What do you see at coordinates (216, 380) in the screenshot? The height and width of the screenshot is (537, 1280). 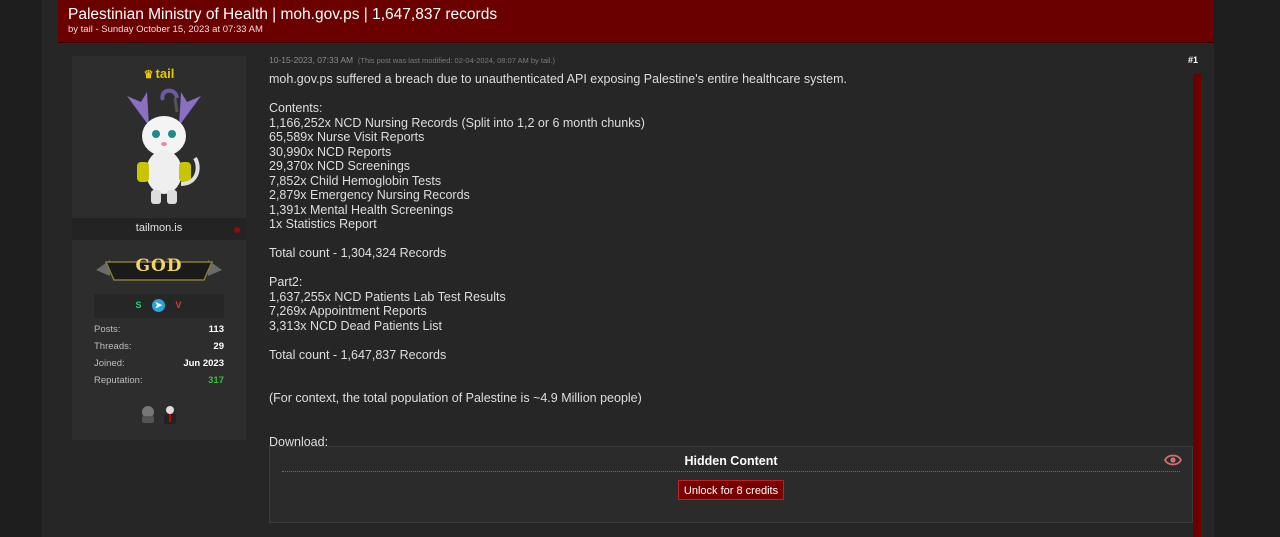 I see `stat-value: 317` at bounding box center [216, 380].